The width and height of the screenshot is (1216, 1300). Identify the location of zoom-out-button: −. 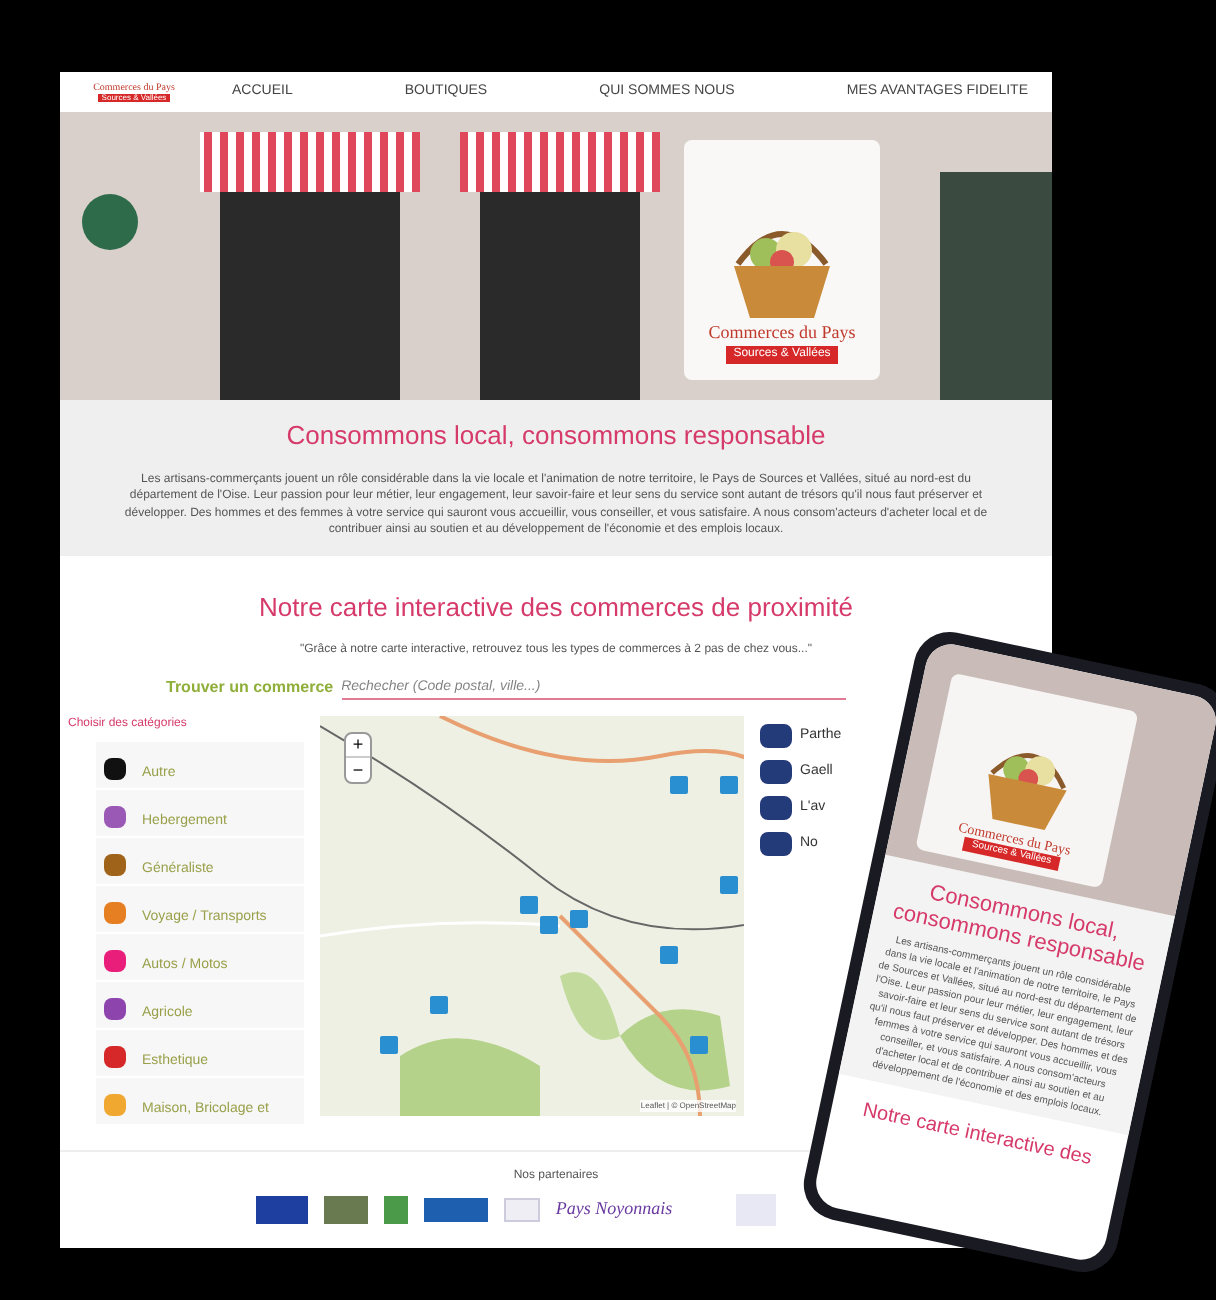
(358, 770).